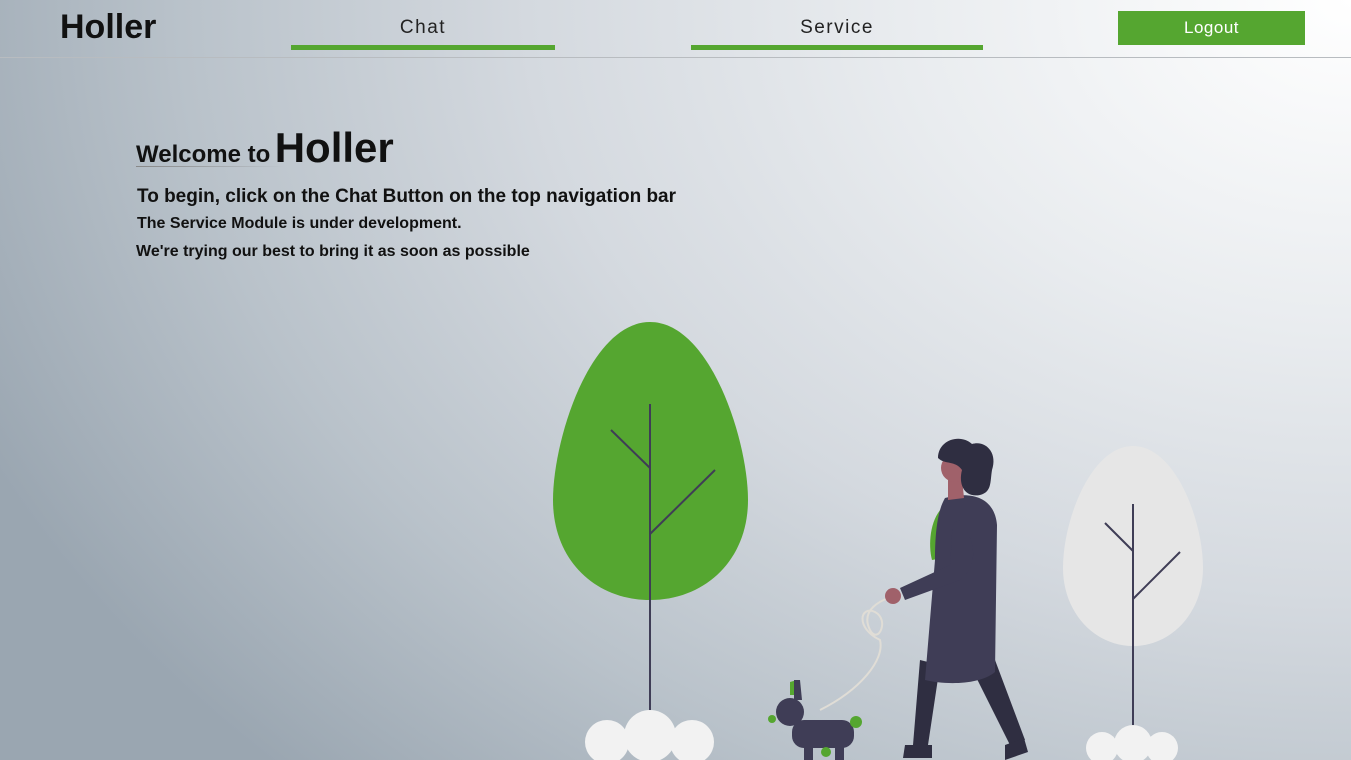  I want to click on leash, so click(857, 653).